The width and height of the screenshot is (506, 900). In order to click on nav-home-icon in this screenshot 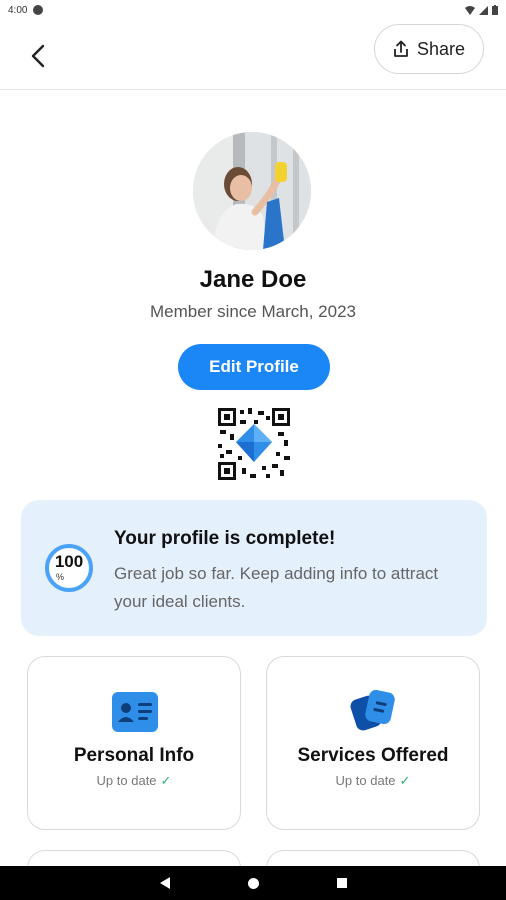, I will do `click(253, 883)`.